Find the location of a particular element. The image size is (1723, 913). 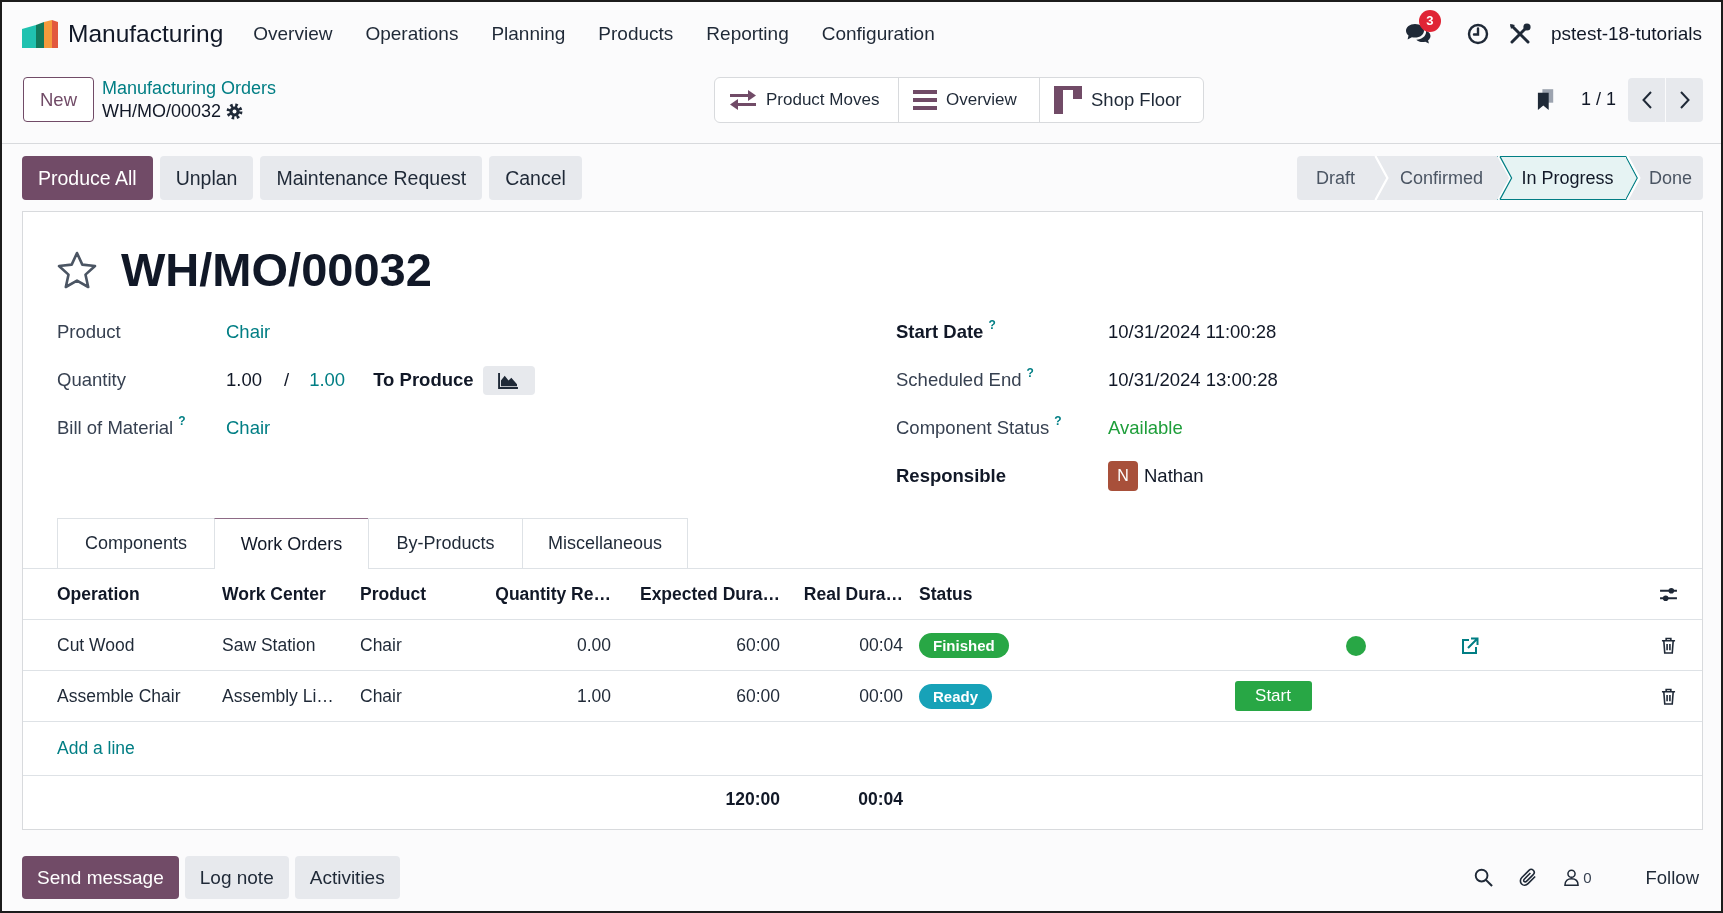

column-header: Work Center is located at coordinates (283, 594).